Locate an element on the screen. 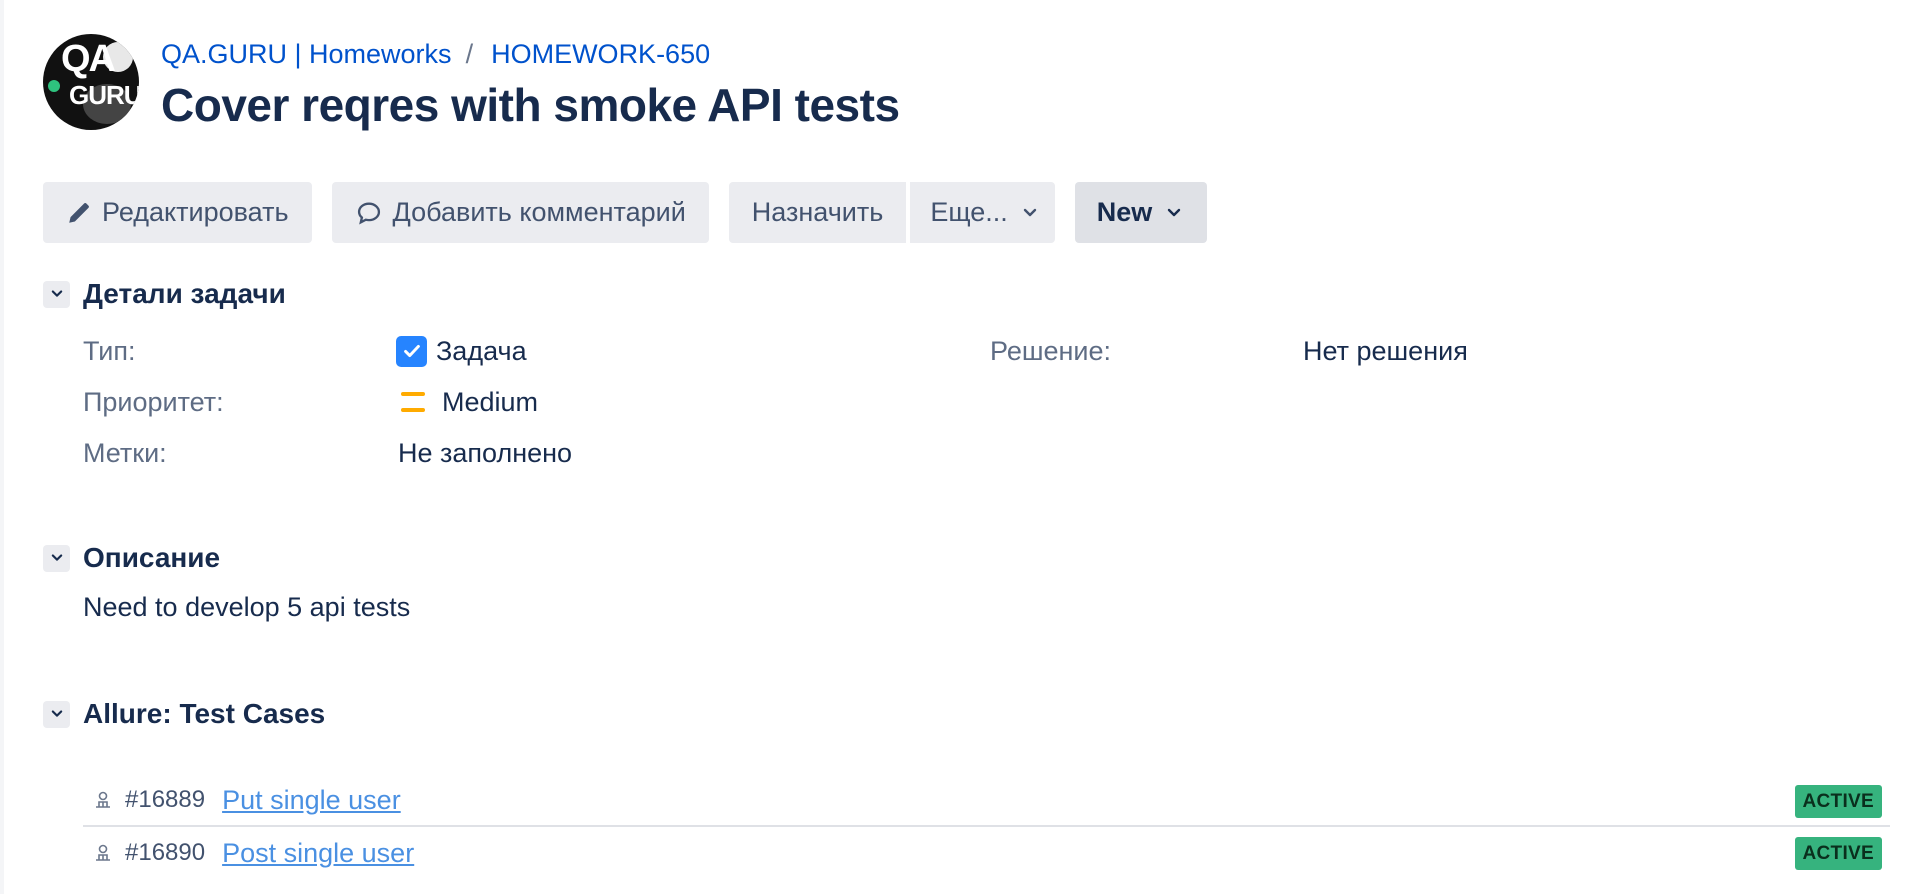 The height and width of the screenshot is (894, 1913). status-button-label: New is located at coordinates (1124, 212).